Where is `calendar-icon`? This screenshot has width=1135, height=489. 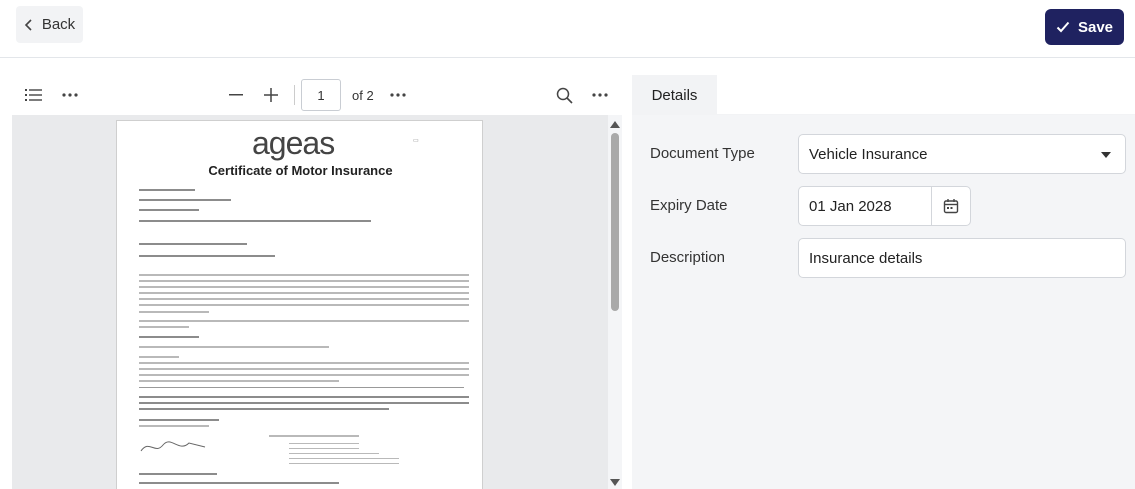
calendar-icon is located at coordinates (951, 206).